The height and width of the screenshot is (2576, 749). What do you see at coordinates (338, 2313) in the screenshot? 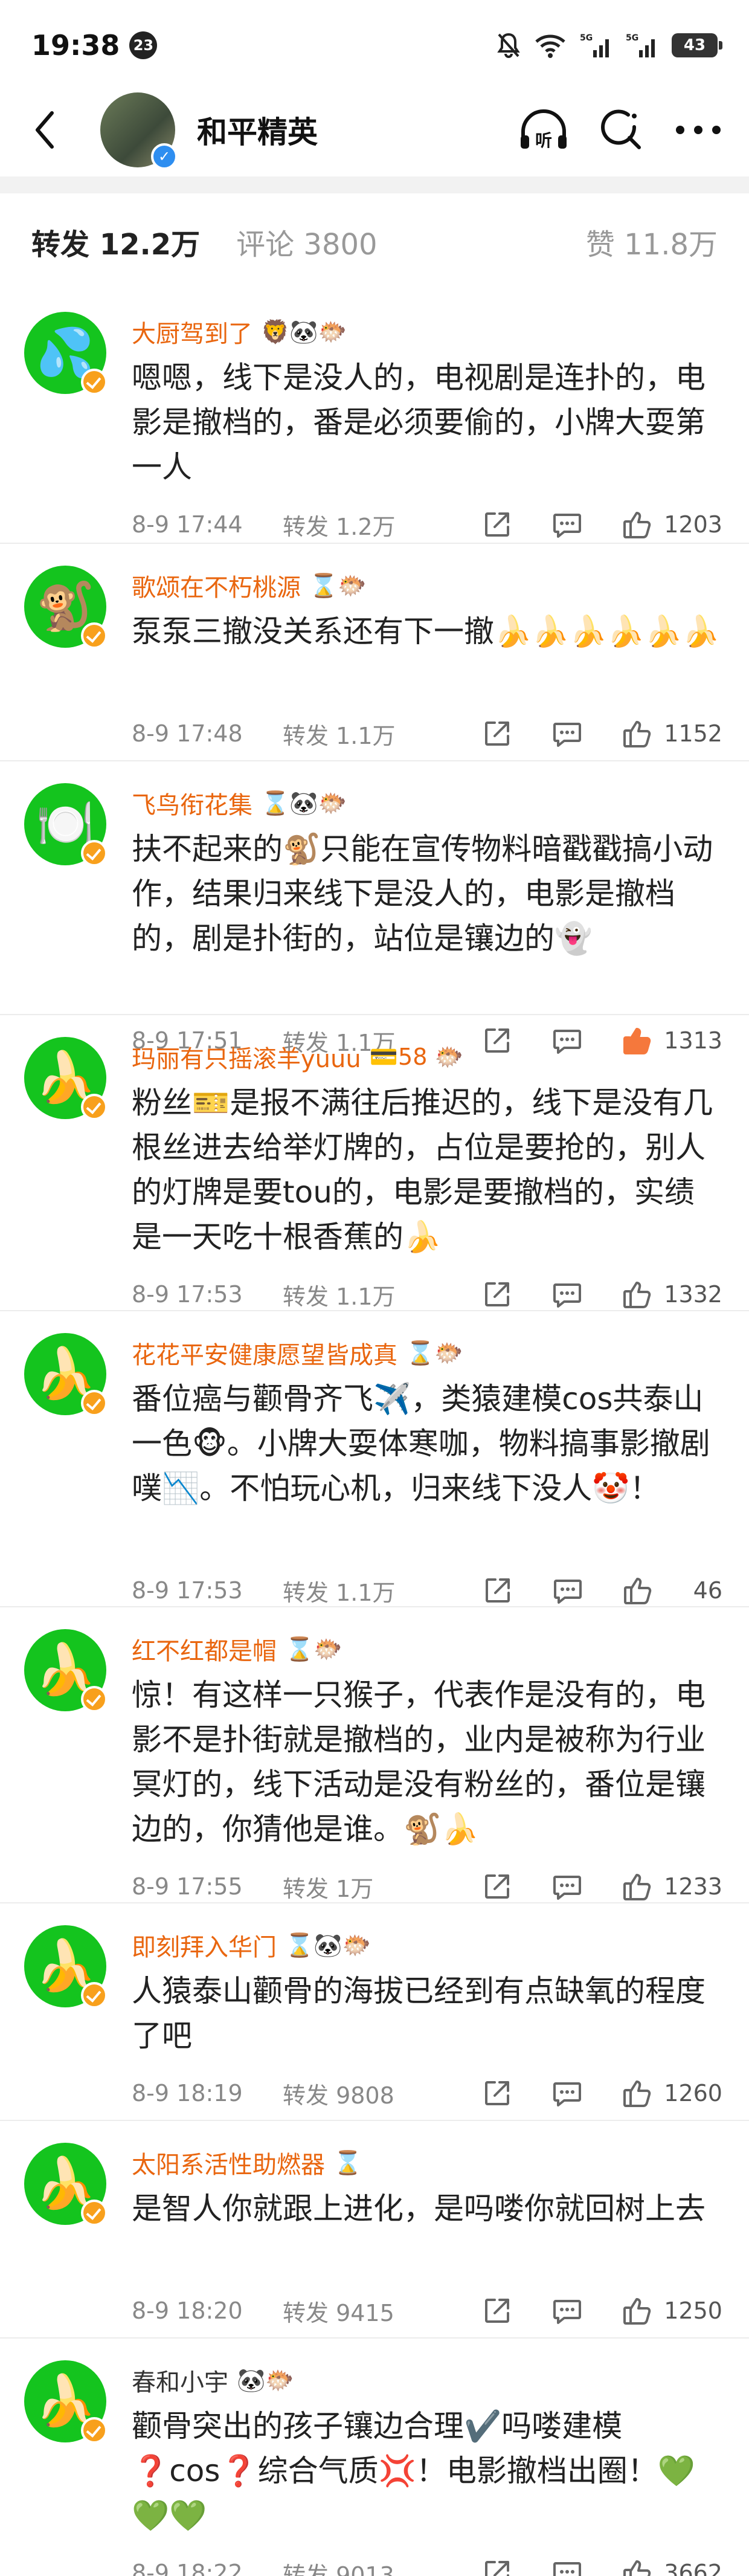
I see `repost-count: 转发 9415` at bounding box center [338, 2313].